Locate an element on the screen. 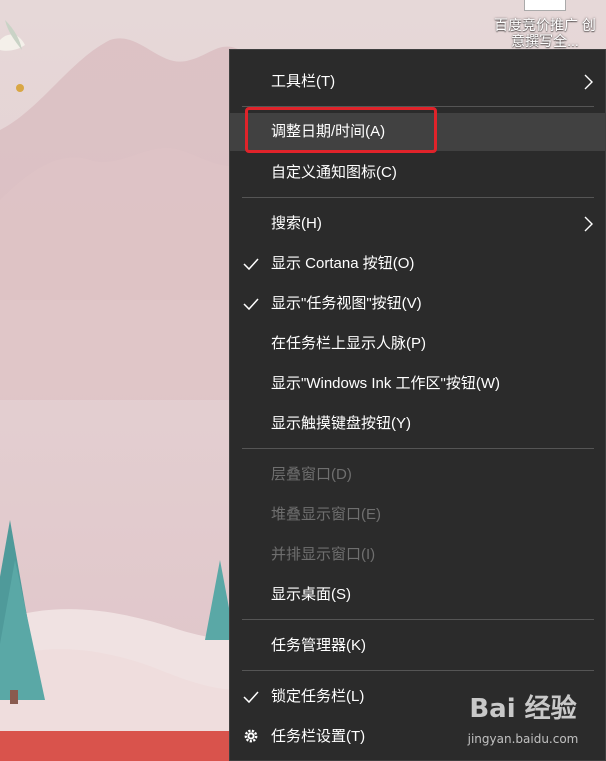 The image size is (606, 761). menu-item-label: 任务管理器(K) is located at coordinates (318, 645).